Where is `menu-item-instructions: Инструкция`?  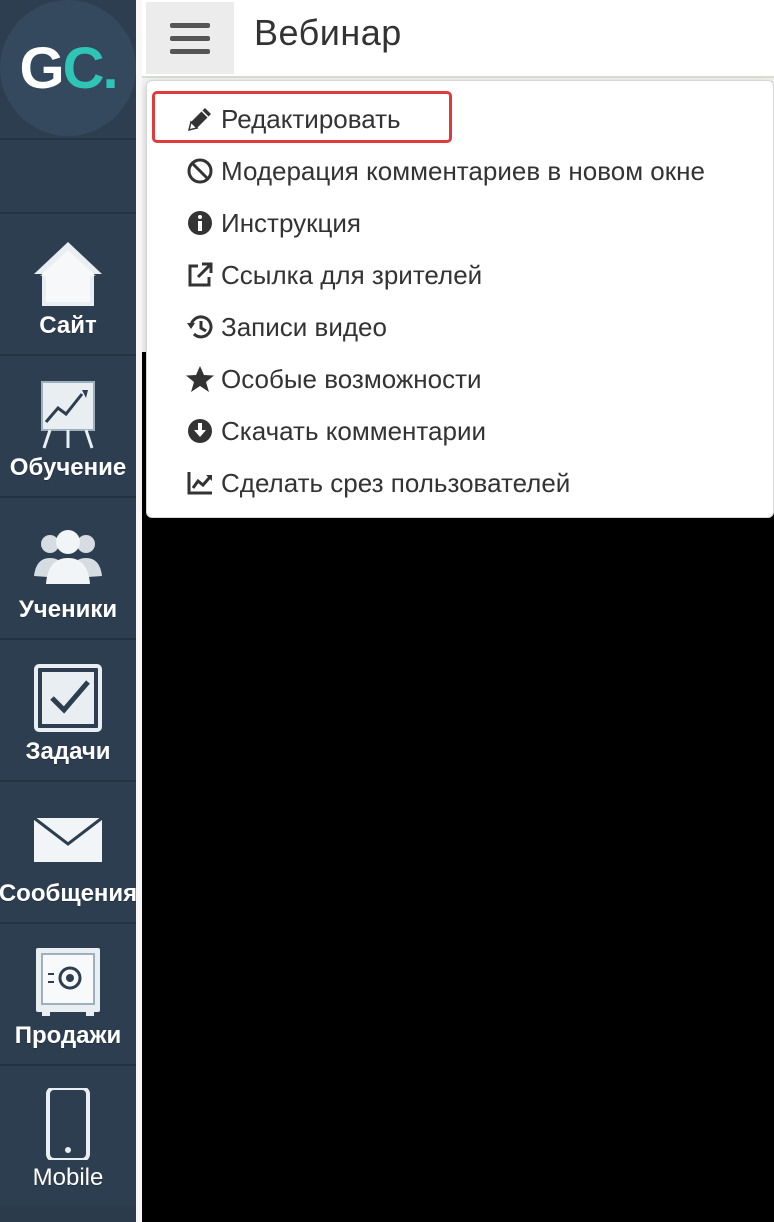
menu-item-instructions: Инструкция is located at coordinates (273, 223).